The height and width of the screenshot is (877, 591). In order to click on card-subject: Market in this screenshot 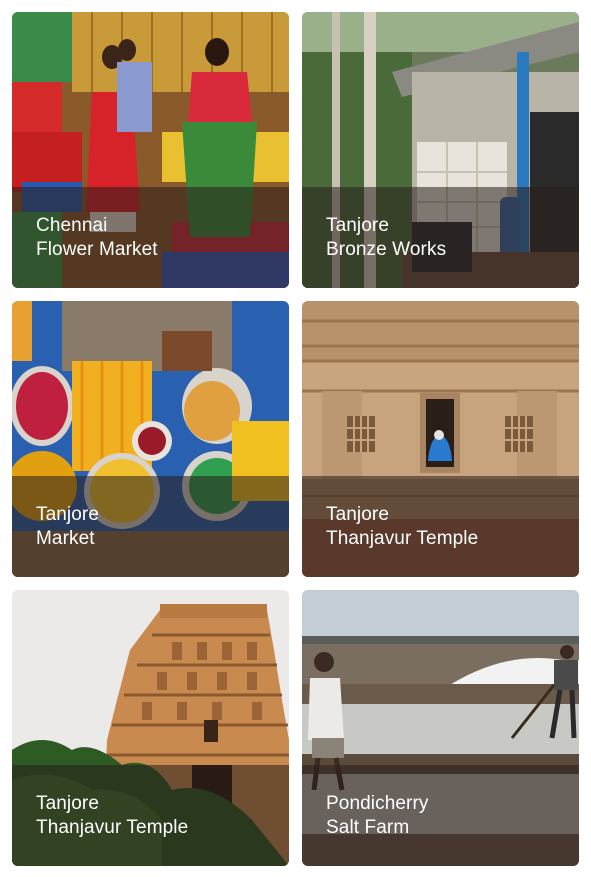, I will do `click(65, 538)`.